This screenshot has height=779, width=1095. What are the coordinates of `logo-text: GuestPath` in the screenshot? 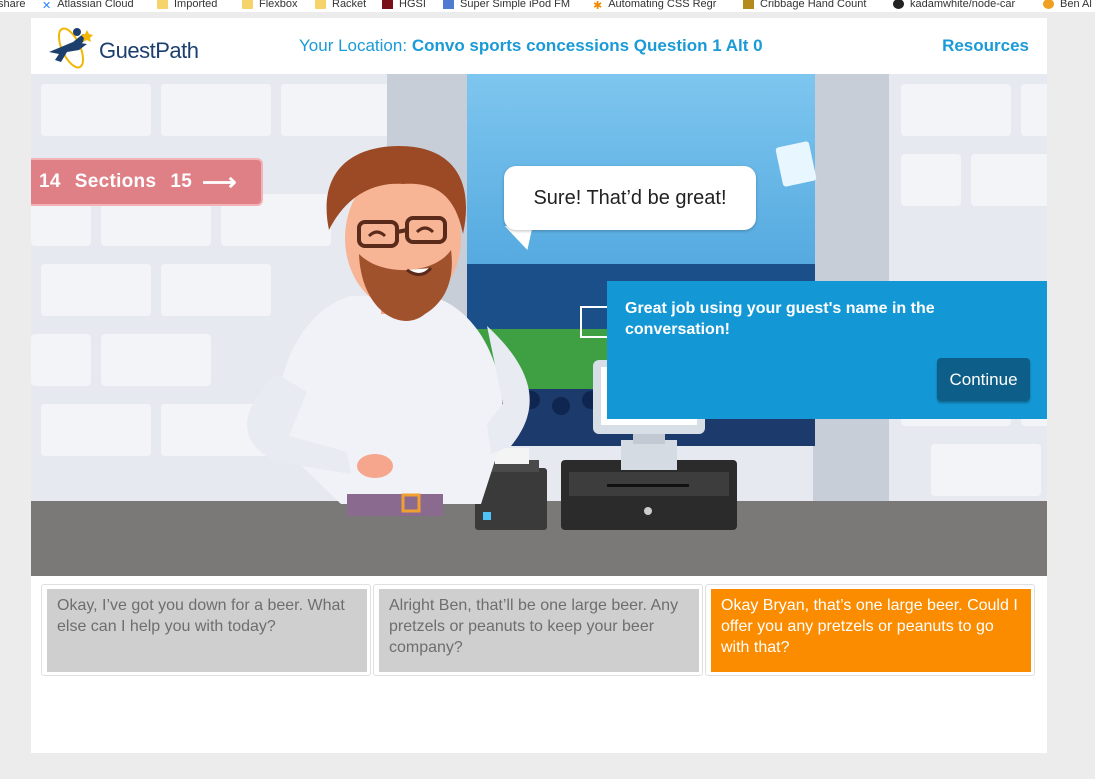 It's located at (149, 50).